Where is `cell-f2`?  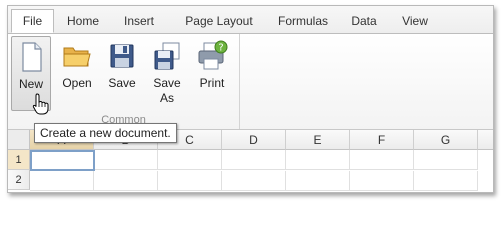 cell-f2 is located at coordinates (382, 181).